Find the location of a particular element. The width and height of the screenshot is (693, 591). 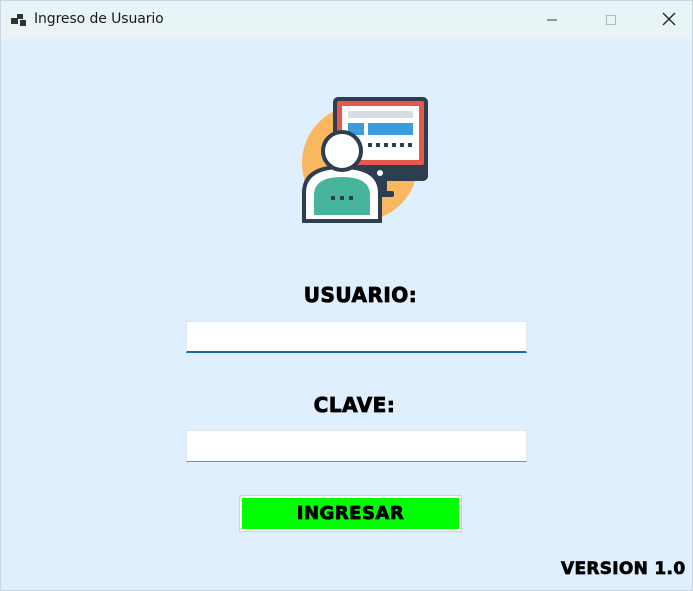

version-label: VERSION 1.0 is located at coordinates (623, 569).